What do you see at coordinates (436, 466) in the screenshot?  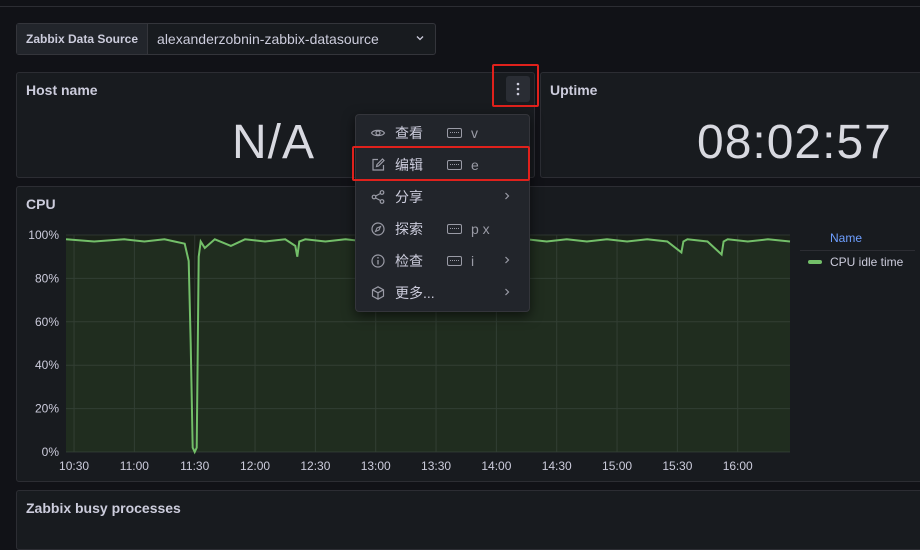 I see `x-tick-label: 13:30` at bounding box center [436, 466].